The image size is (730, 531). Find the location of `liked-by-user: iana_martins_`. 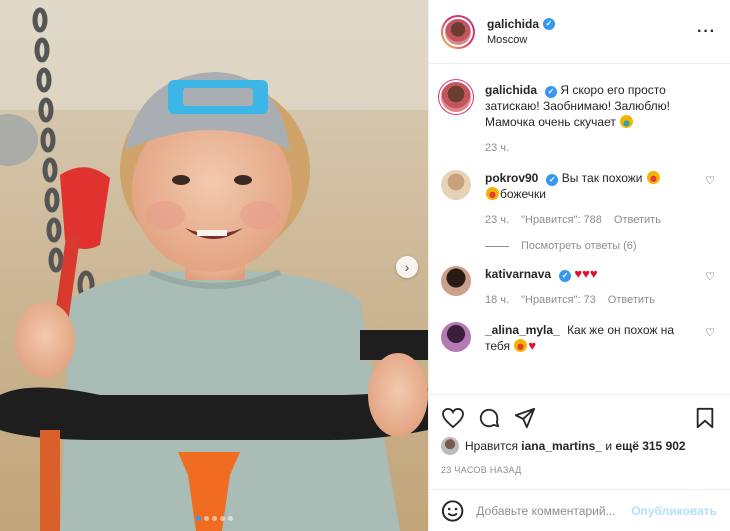

liked-by-user: iana_martins_ is located at coordinates (561, 446).